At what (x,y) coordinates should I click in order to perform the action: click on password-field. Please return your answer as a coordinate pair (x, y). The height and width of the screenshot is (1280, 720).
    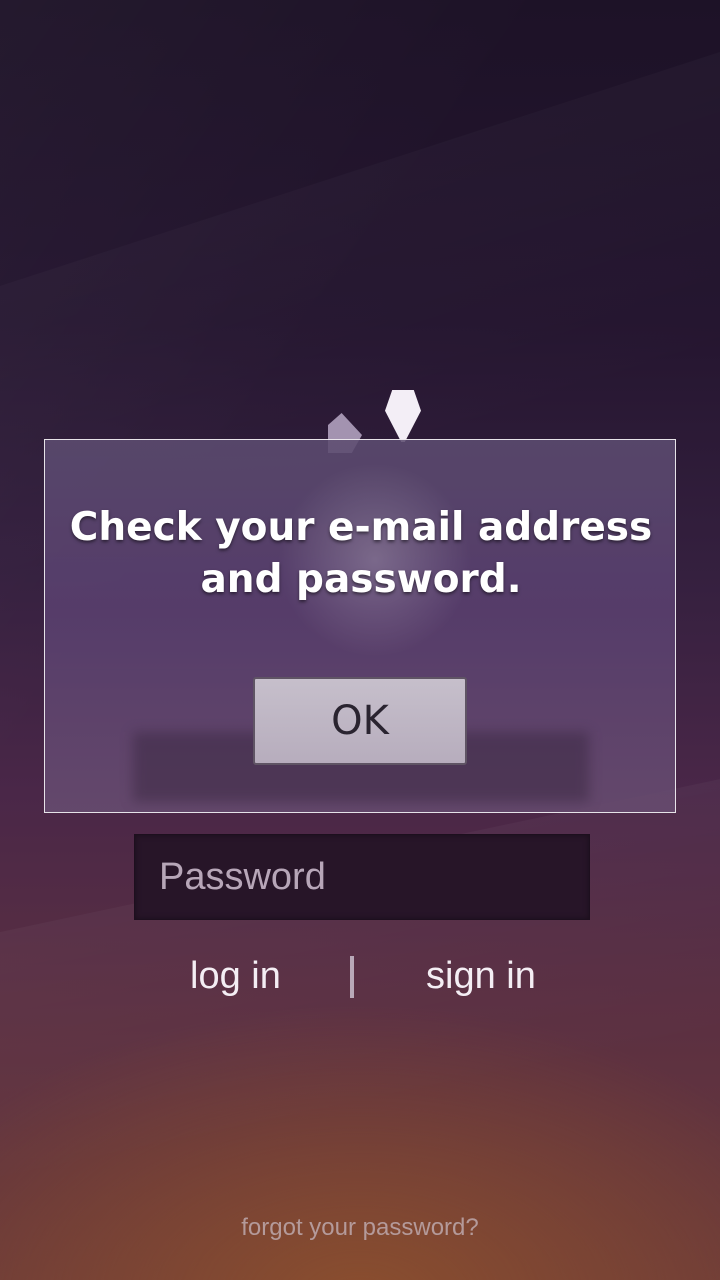
    Looking at the image, I should click on (362, 877).